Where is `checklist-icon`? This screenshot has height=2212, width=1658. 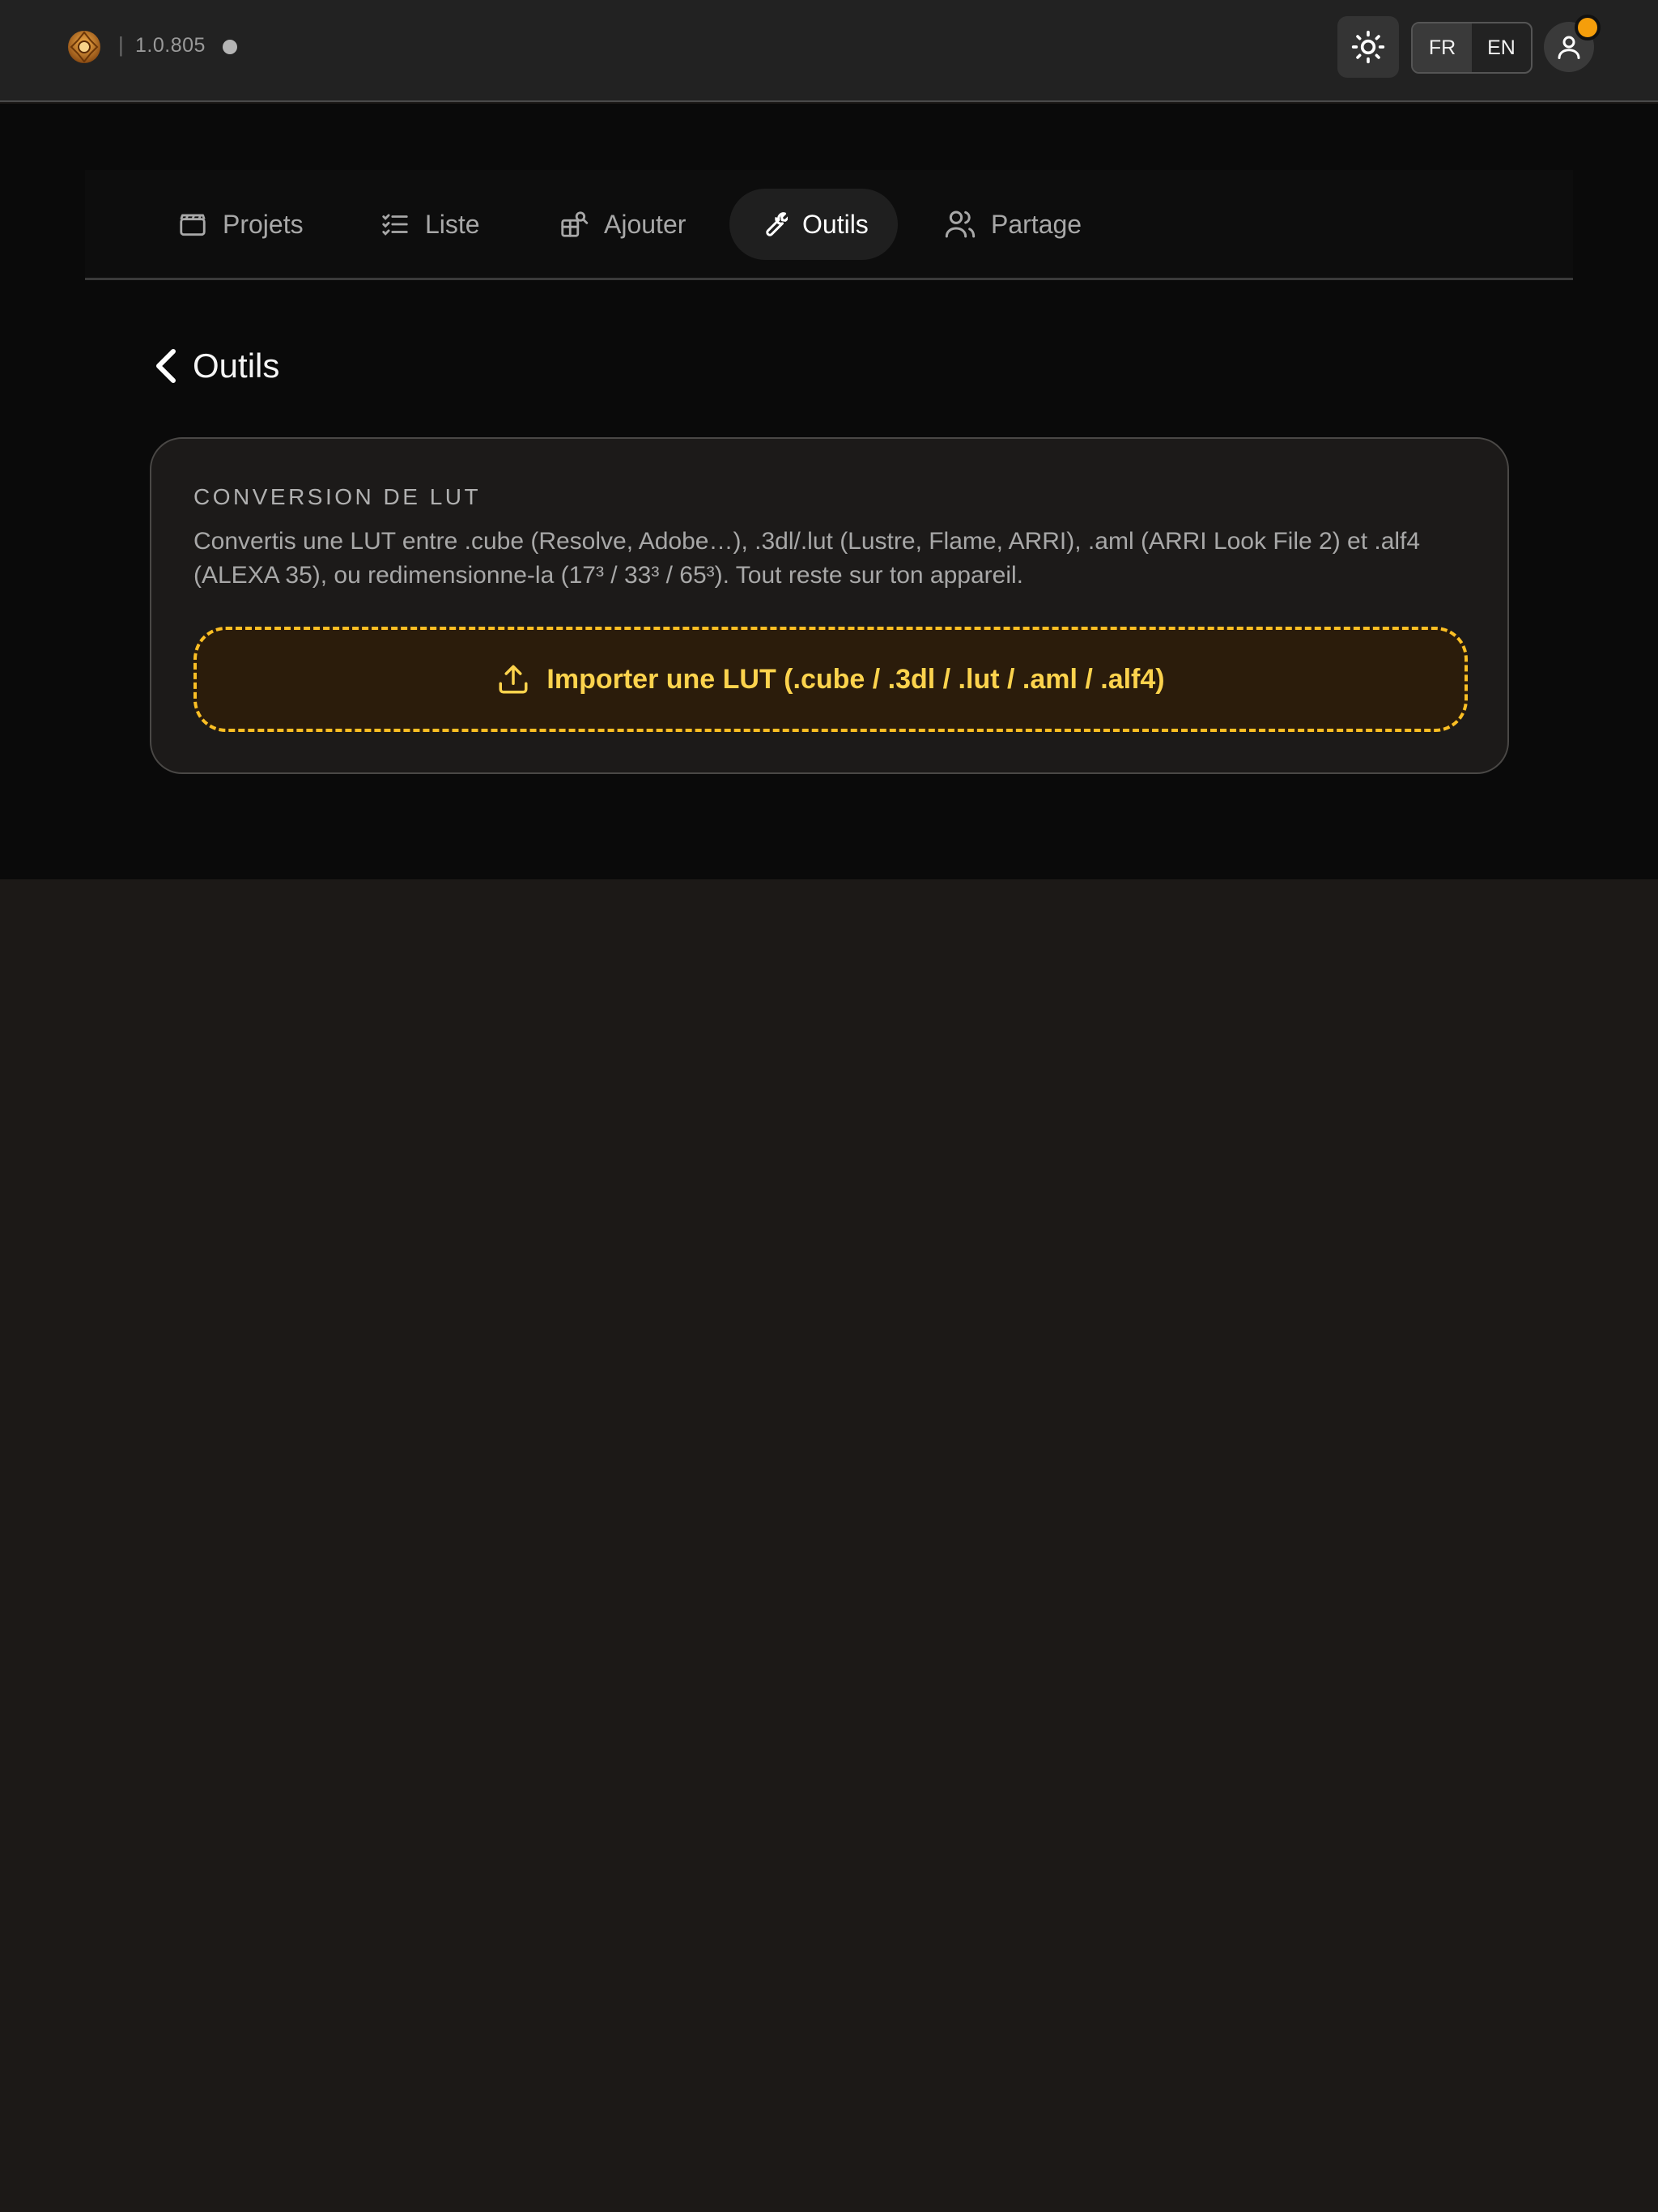 checklist-icon is located at coordinates (395, 225).